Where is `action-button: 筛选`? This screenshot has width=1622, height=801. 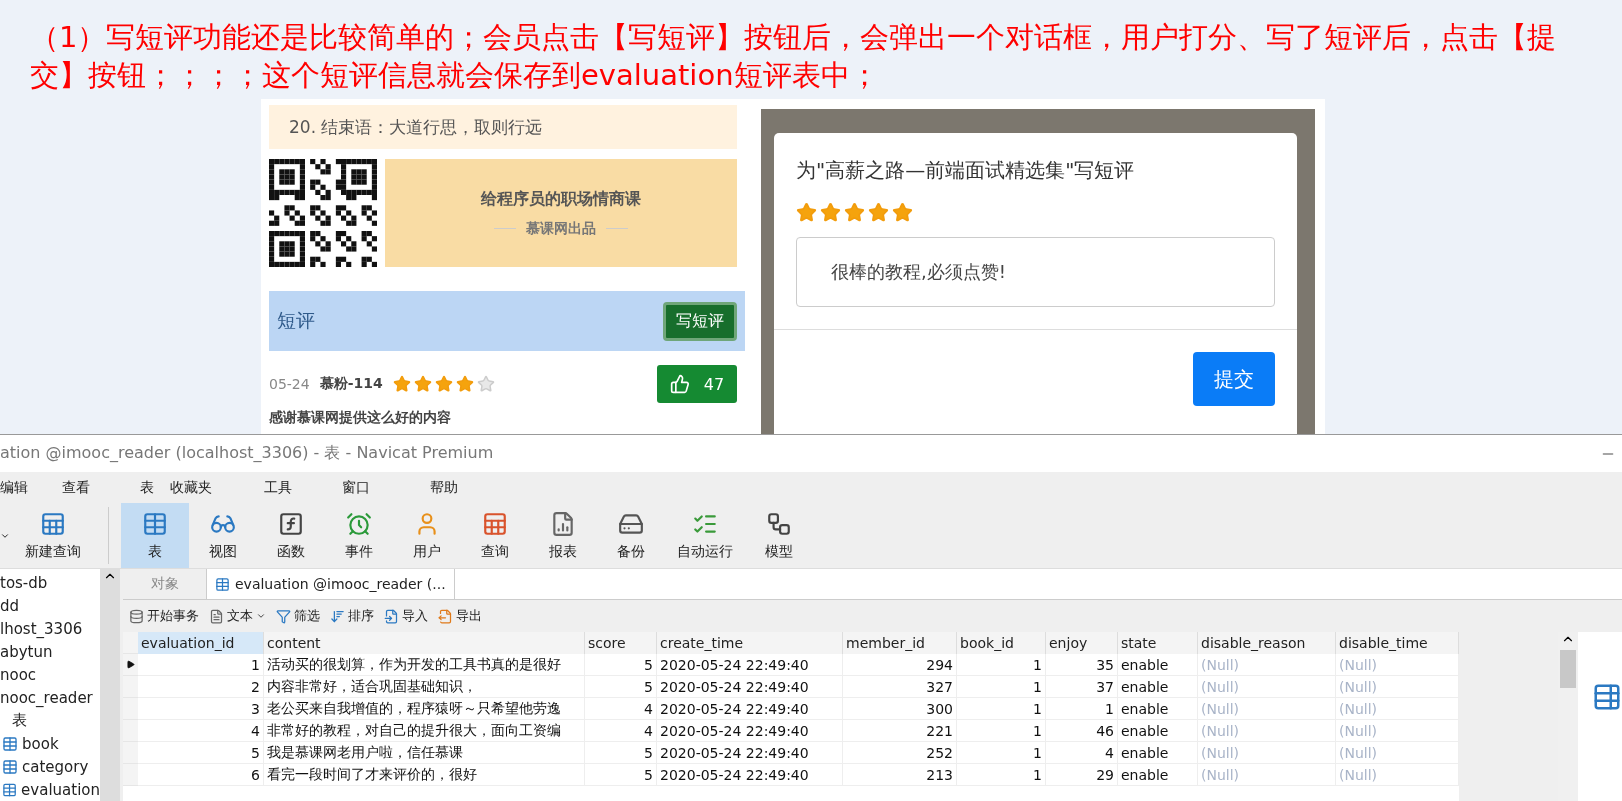
action-button: 筛选 is located at coordinates (298, 616).